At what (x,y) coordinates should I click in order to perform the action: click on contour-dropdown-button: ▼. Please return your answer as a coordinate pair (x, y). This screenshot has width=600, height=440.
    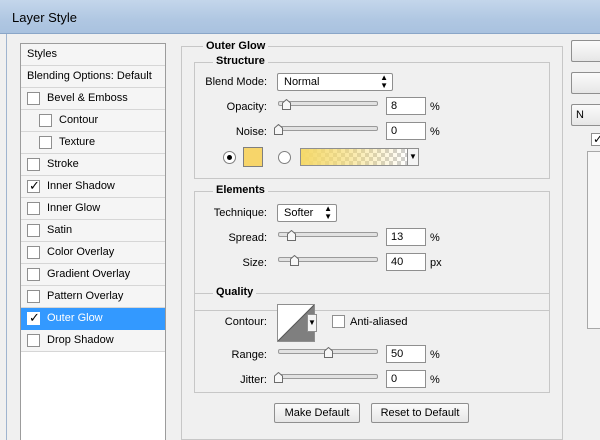
    Looking at the image, I should click on (312, 323).